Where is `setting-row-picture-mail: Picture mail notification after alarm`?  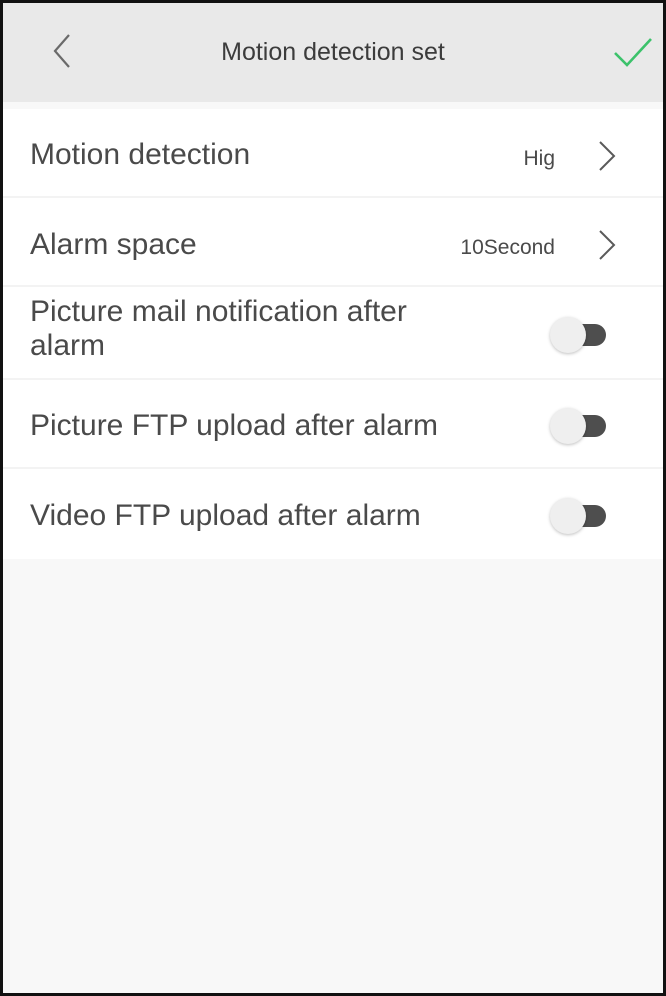
setting-row-picture-mail: Picture mail notification after alarm is located at coordinates (333, 333).